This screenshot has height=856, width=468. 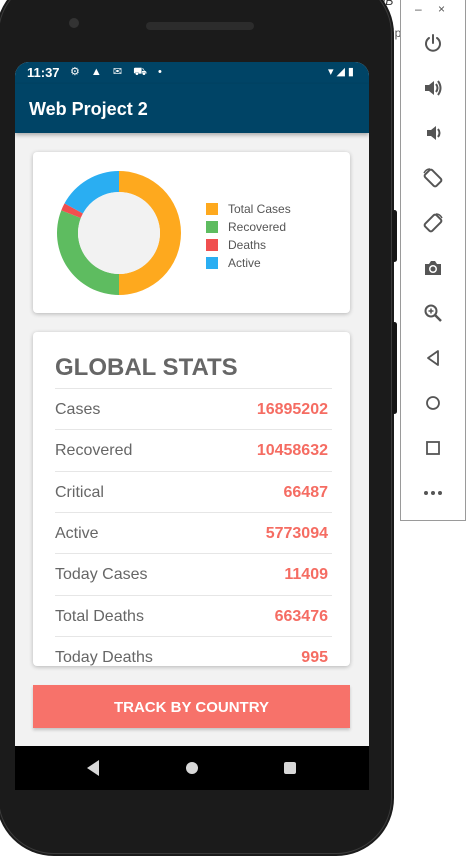 I want to click on stats-title: GLOBAL STATS, so click(x=146, y=367).